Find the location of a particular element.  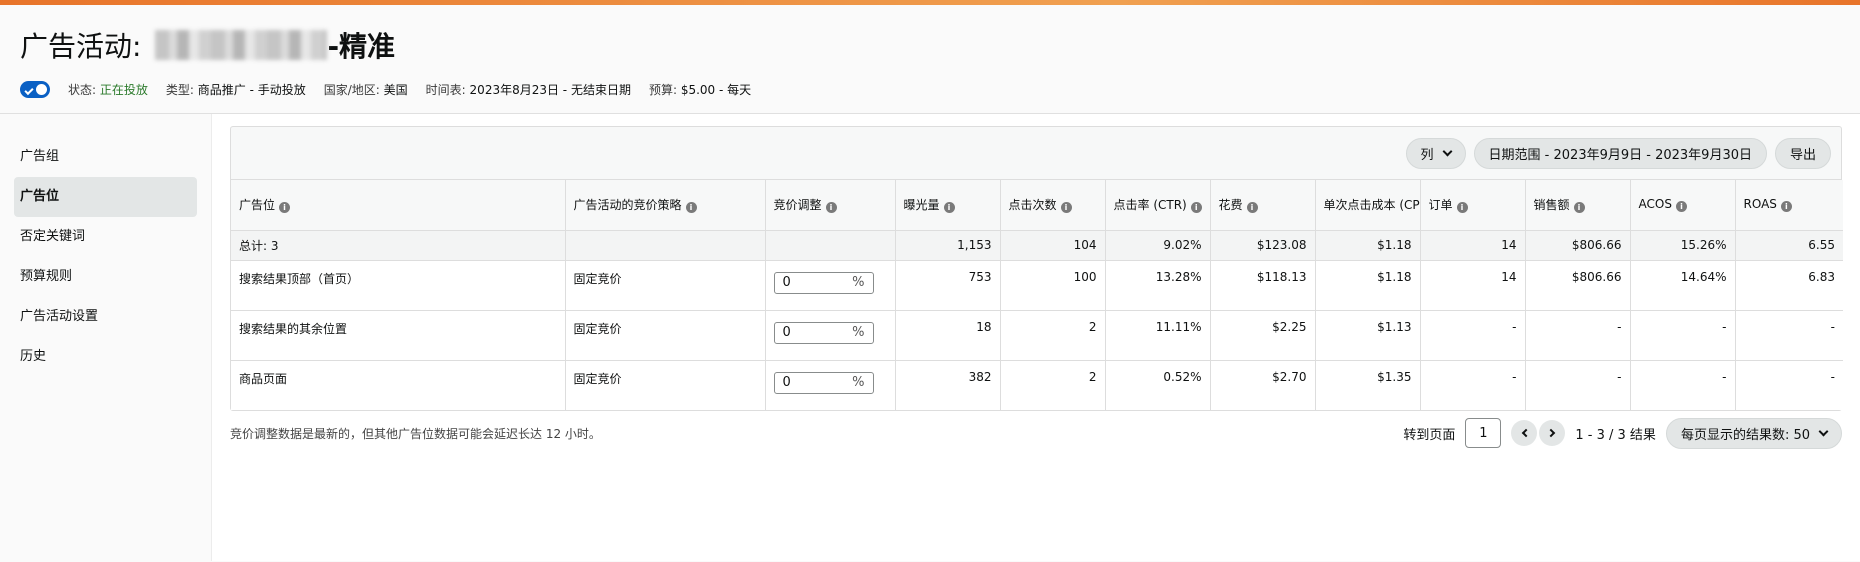

col-header-orders: 订单 i is located at coordinates (1473, 205).